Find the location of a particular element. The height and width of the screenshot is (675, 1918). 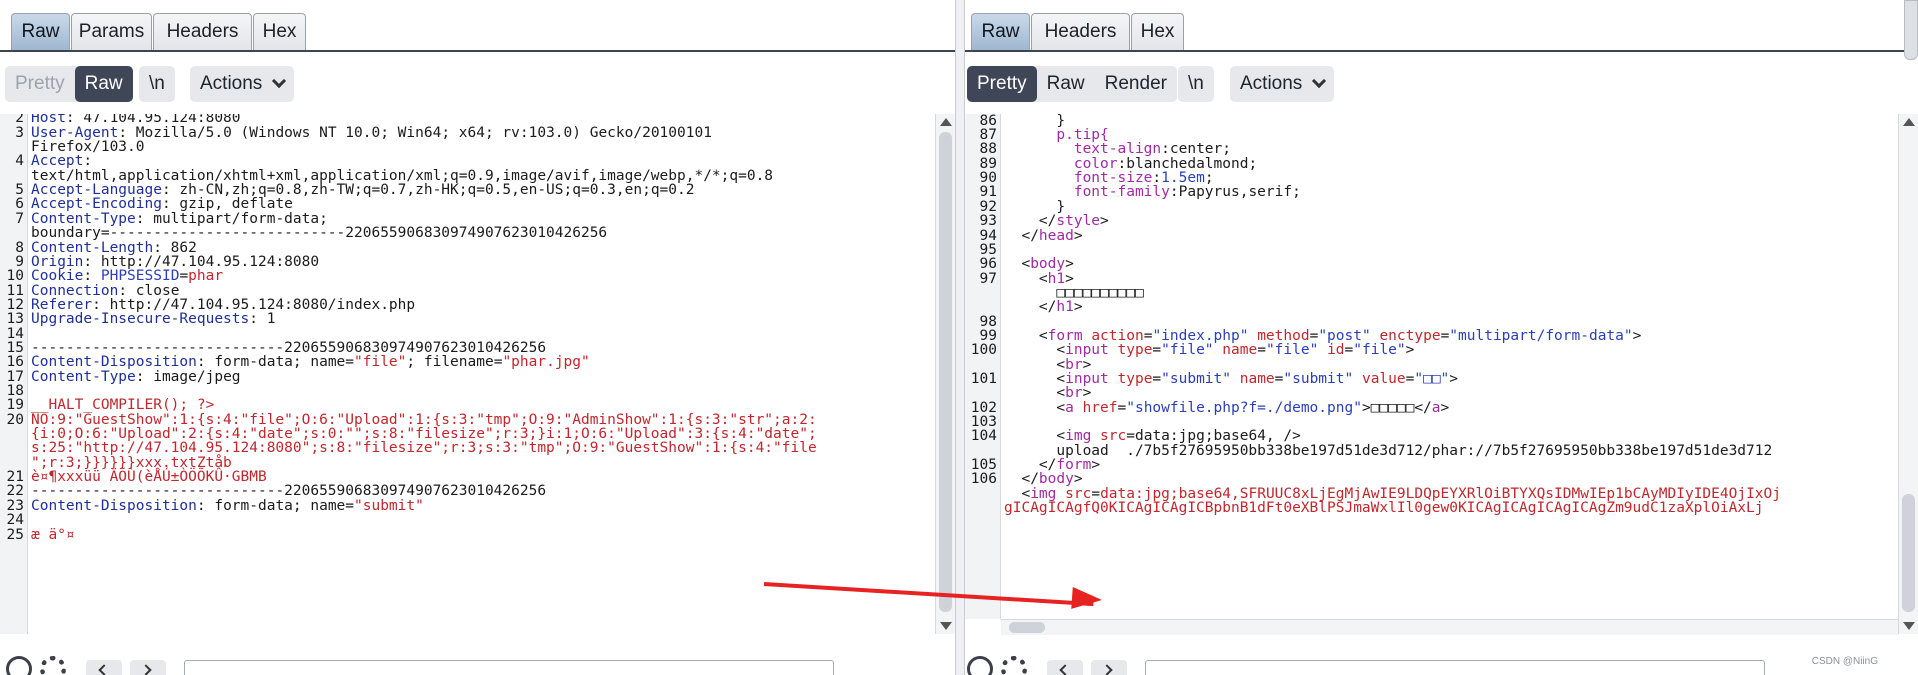

response-view-toggle: Pretty Raw Render is located at coordinates (1072, 84).